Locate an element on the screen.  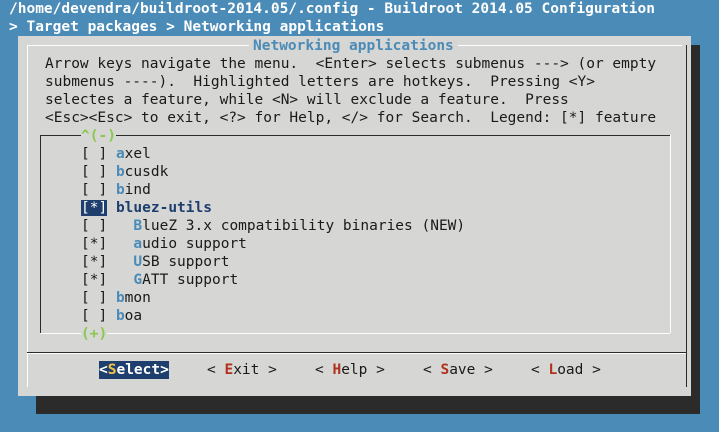
hotkey: B is located at coordinates (138, 226).